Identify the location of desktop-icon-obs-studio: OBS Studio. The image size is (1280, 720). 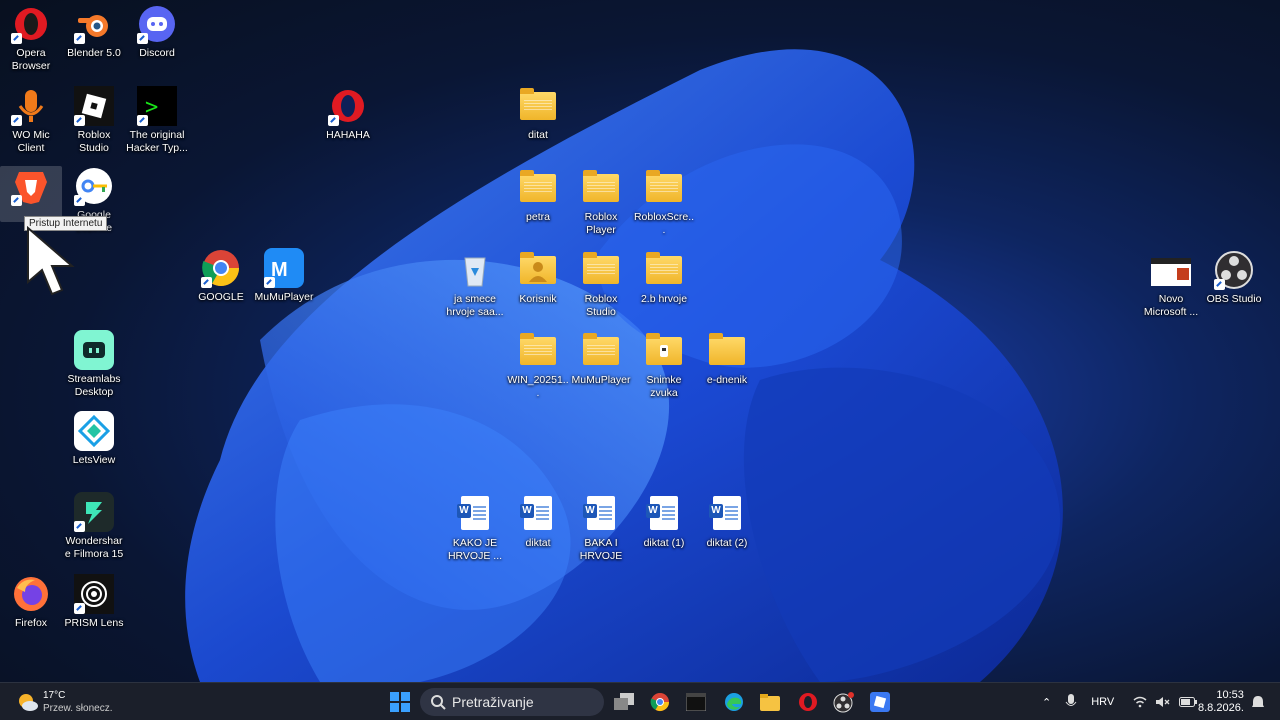
(1234, 278).